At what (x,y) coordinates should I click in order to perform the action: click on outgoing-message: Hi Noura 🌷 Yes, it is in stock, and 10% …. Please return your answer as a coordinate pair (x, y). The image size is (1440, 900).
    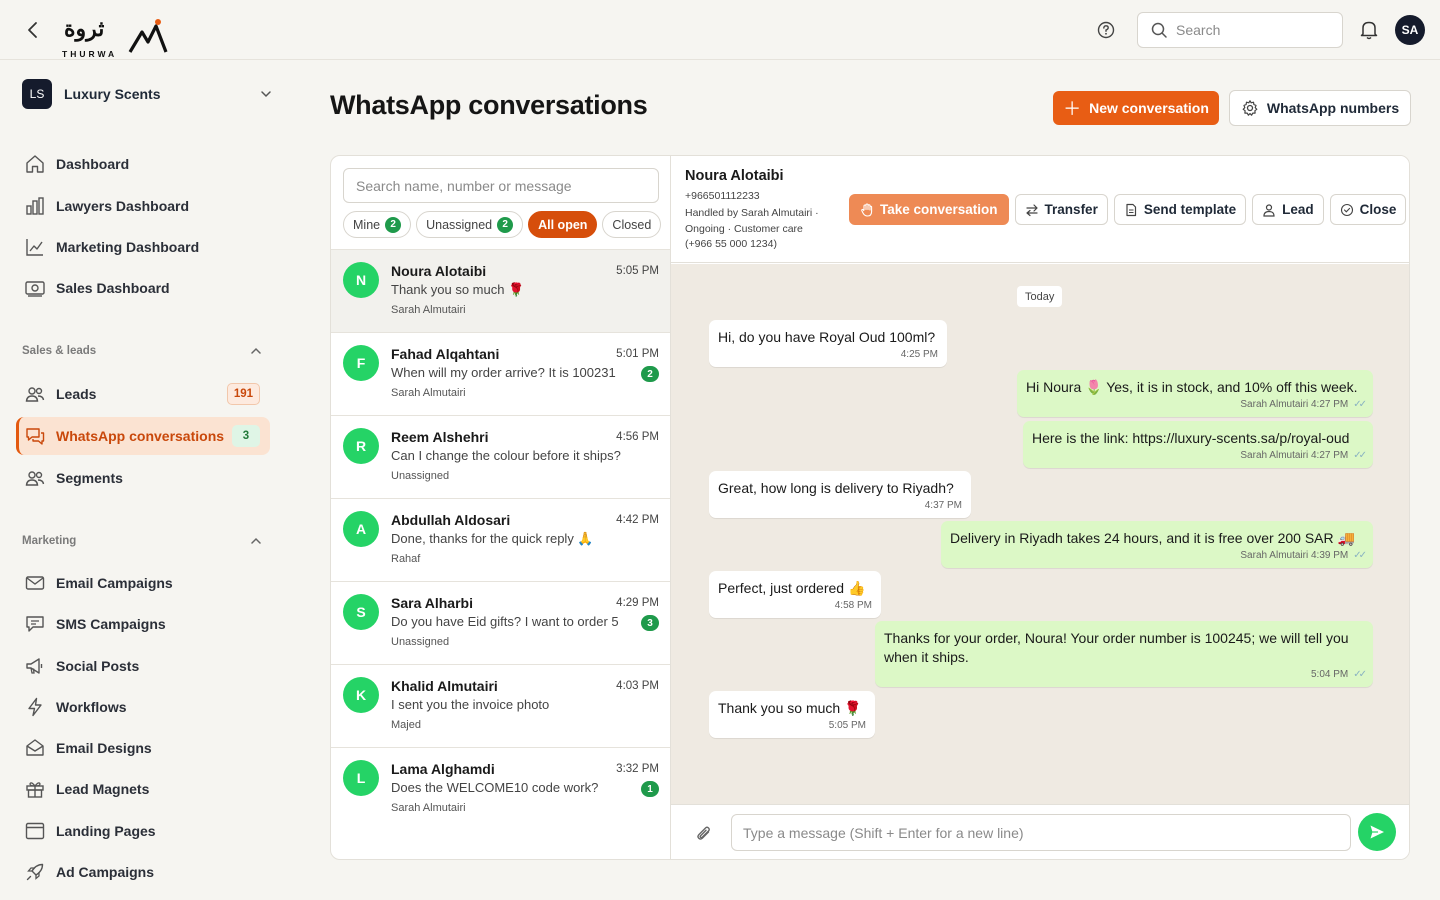
    Looking at the image, I should click on (1195, 393).